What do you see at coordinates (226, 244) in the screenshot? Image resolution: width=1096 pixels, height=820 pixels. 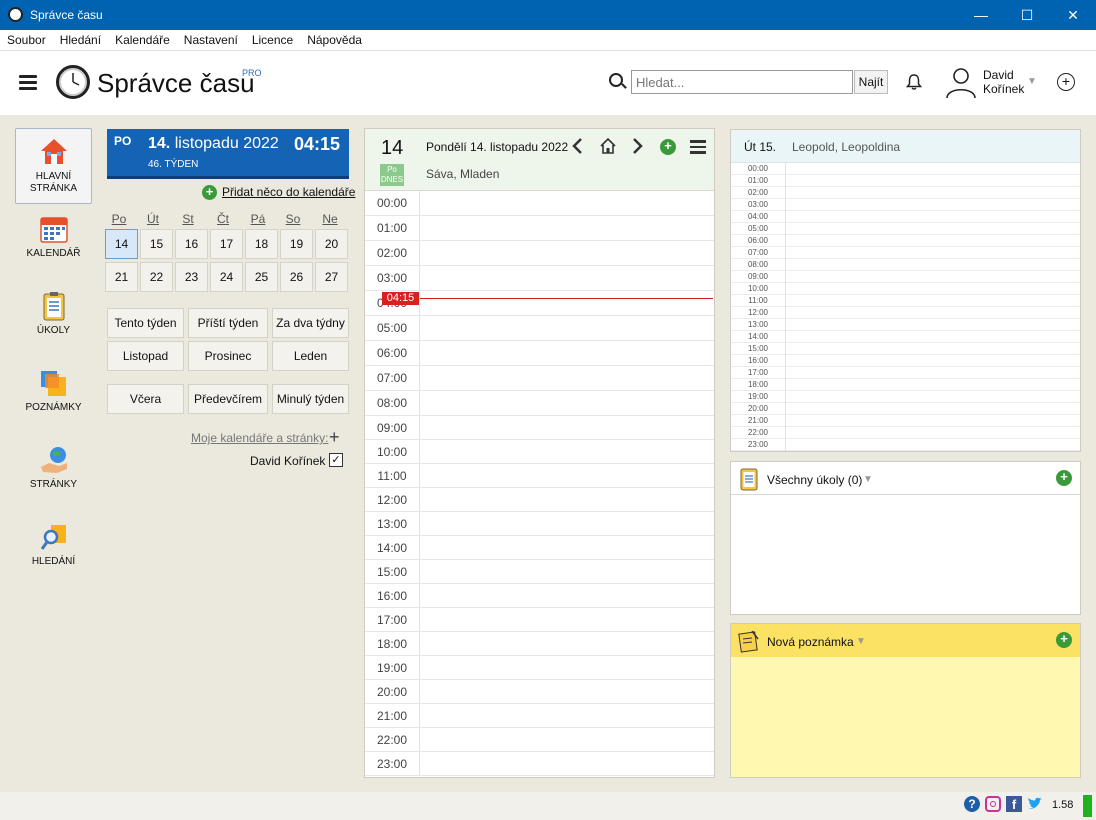 I see `mini-cal-day: 17` at bounding box center [226, 244].